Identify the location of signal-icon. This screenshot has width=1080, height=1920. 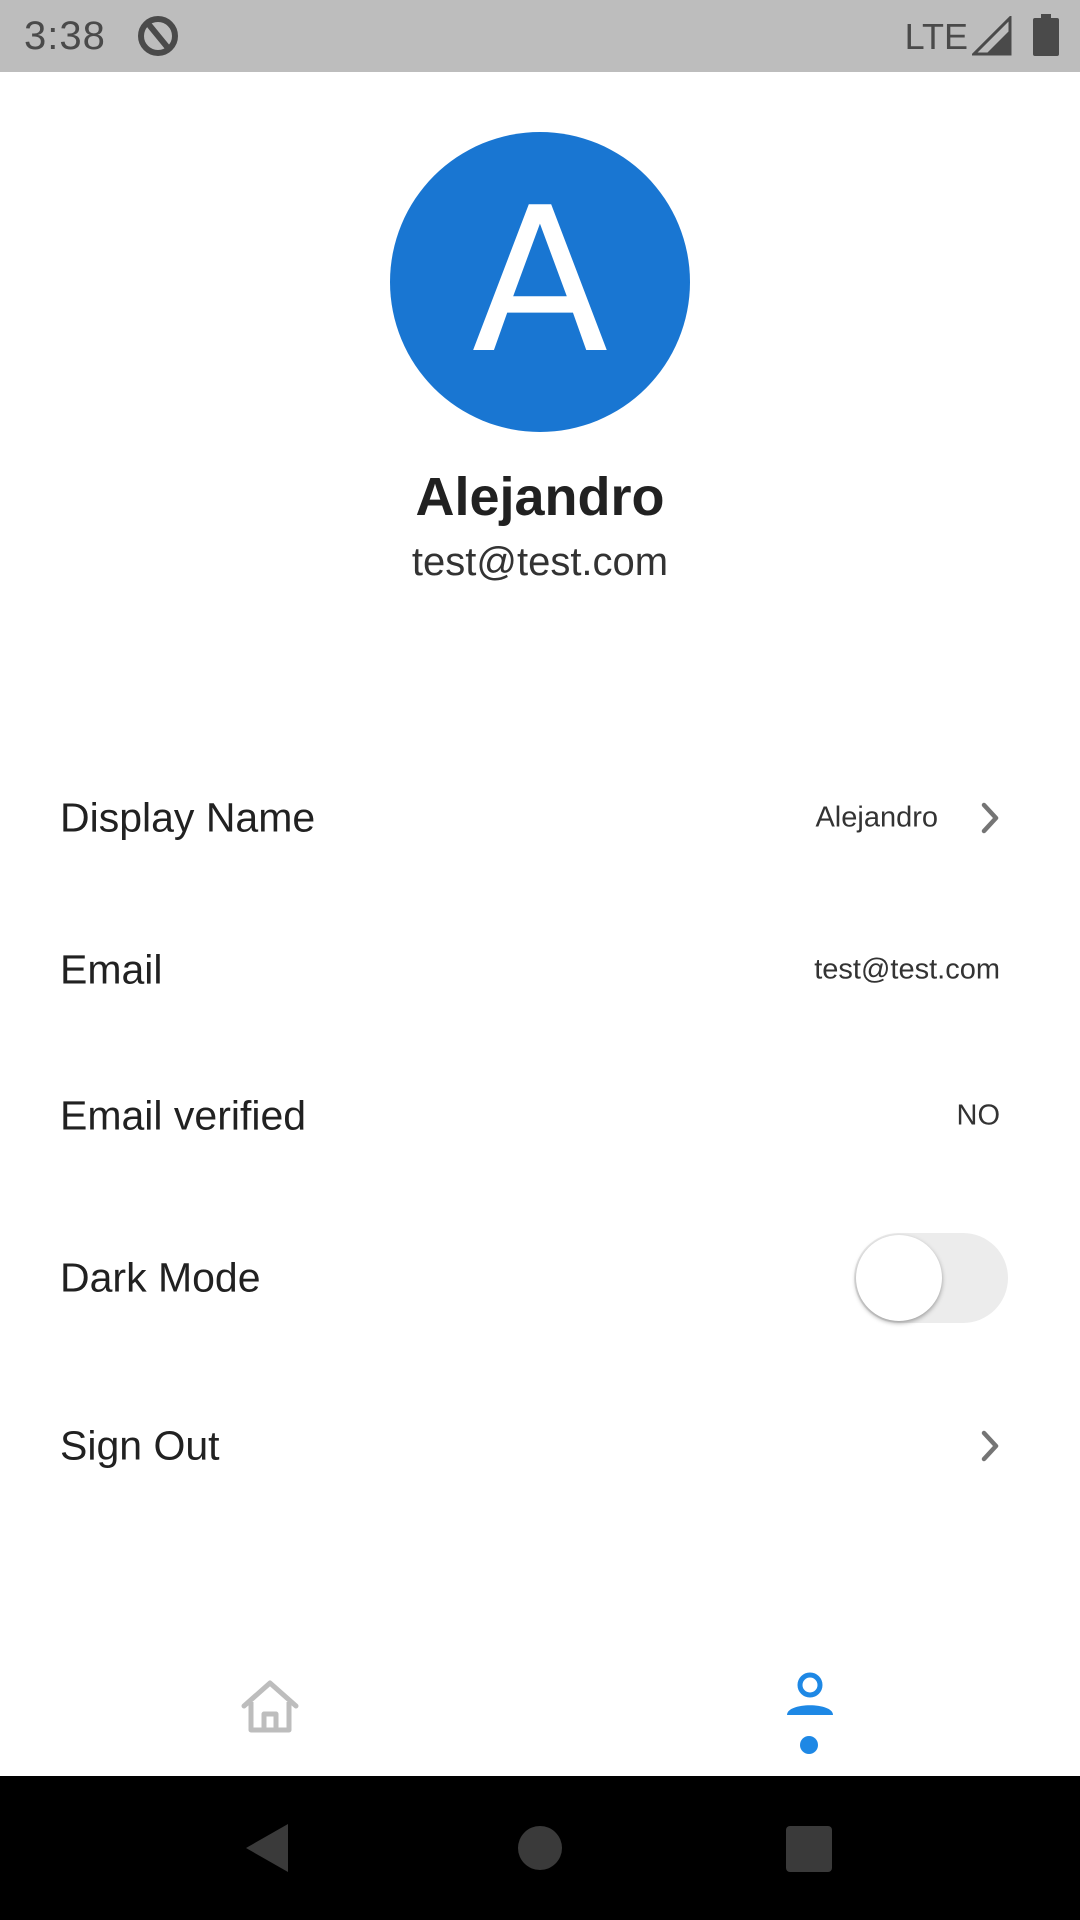
(992, 36).